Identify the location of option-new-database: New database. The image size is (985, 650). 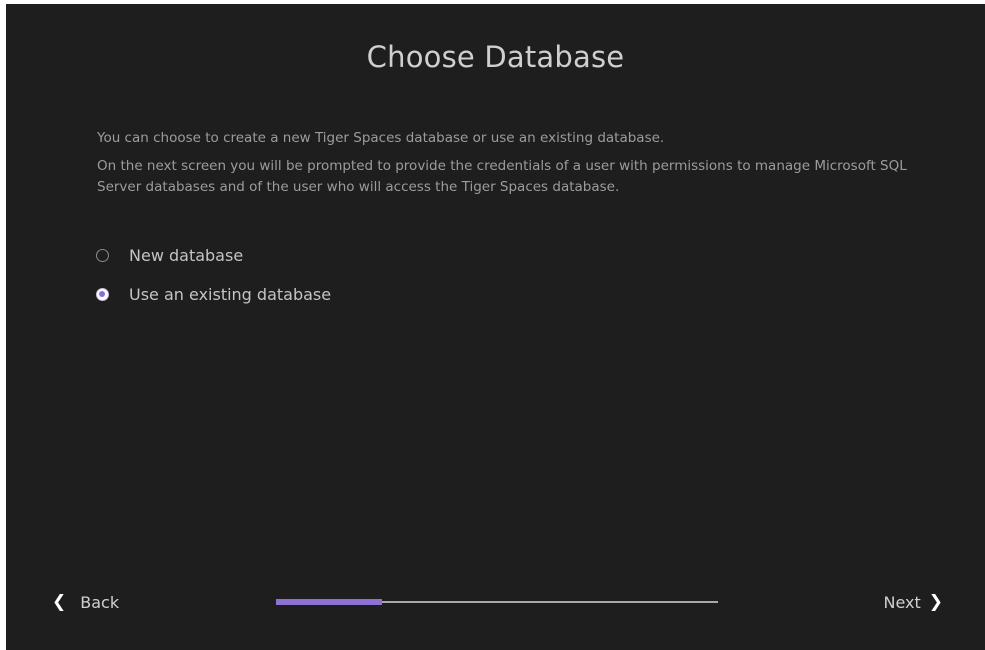
(213, 255).